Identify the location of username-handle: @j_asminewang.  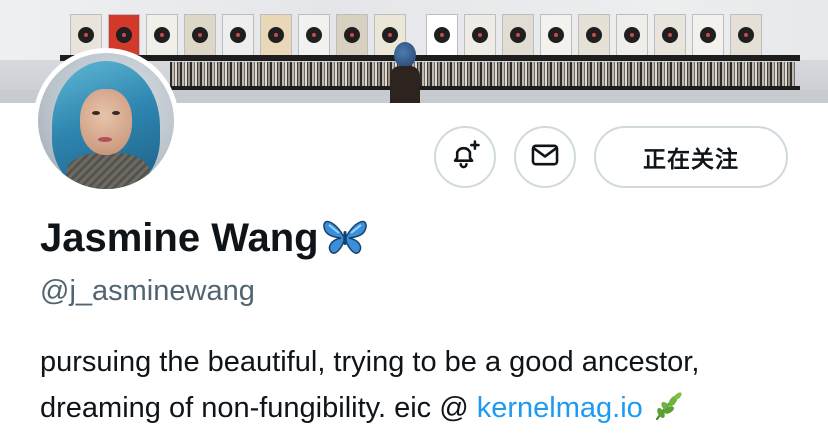
(147, 291).